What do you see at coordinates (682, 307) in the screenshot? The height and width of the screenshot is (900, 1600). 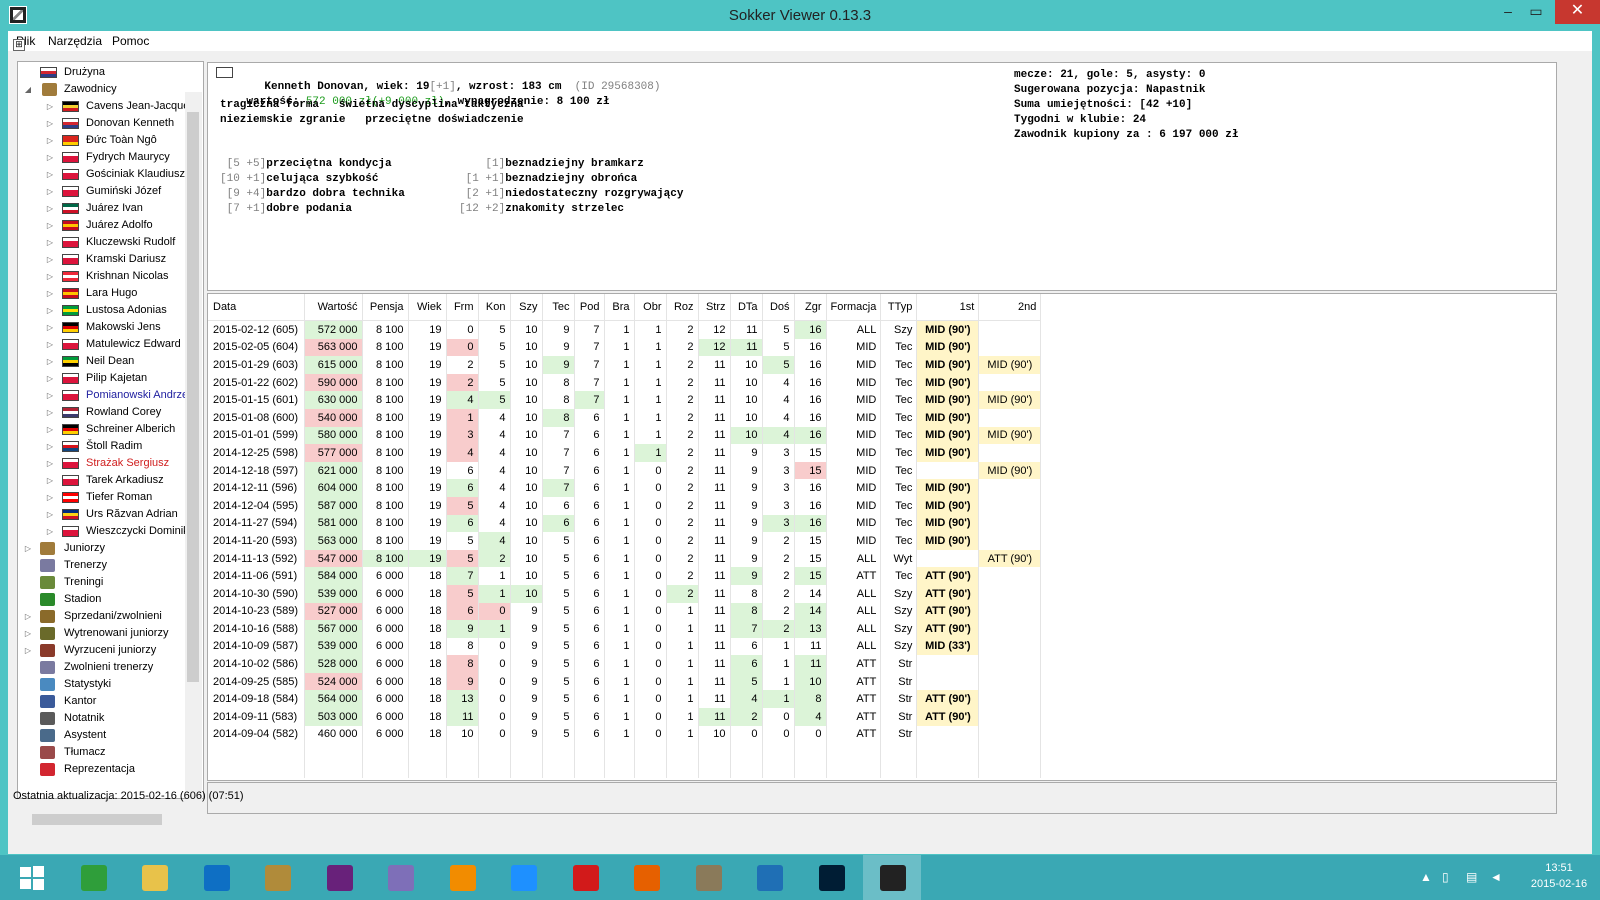 I see `column-header: Roz` at bounding box center [682, 307].